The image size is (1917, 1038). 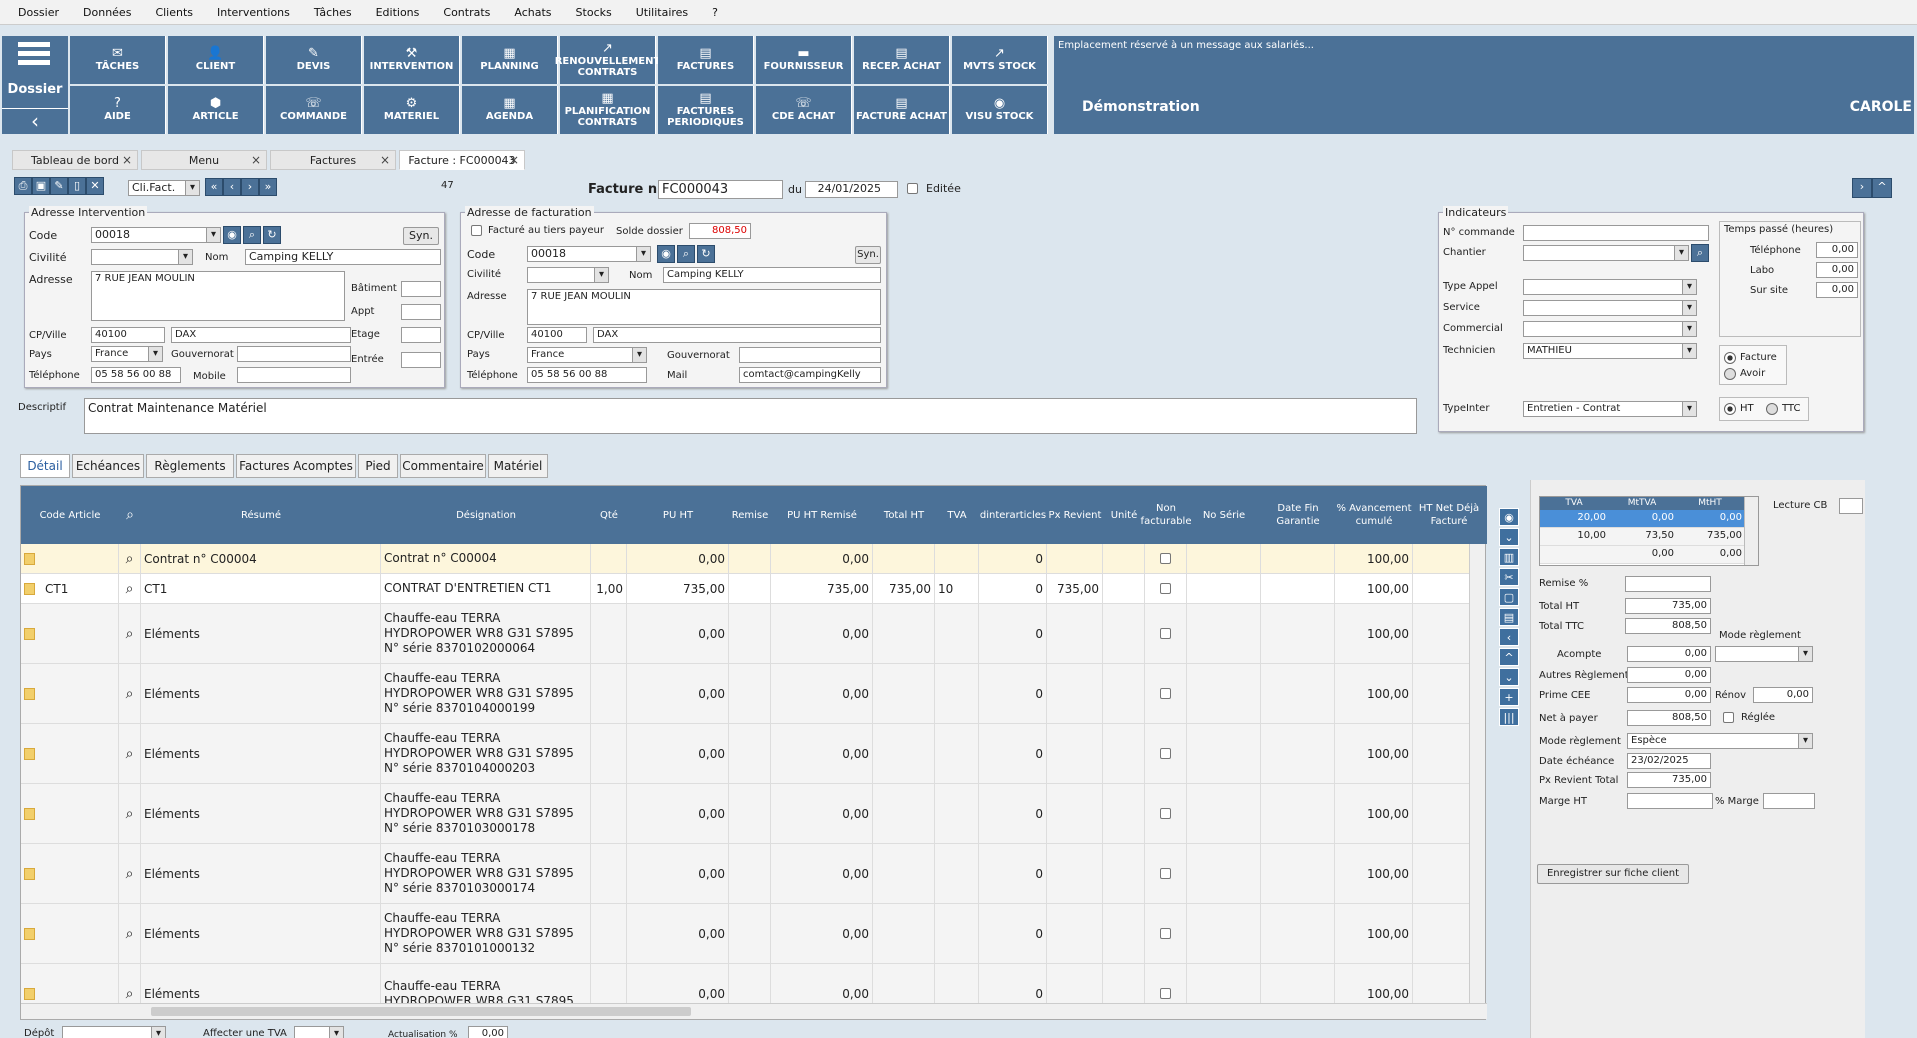 I want to click on last-icon: », so click(x=268, y=187).